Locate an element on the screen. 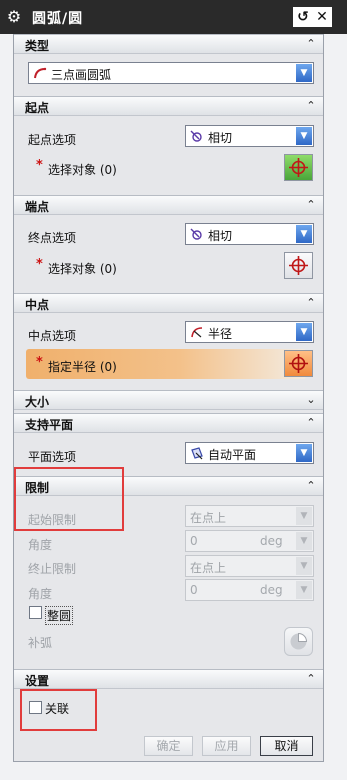  section-size-label: 大小 is located at coordinates (37, 402).